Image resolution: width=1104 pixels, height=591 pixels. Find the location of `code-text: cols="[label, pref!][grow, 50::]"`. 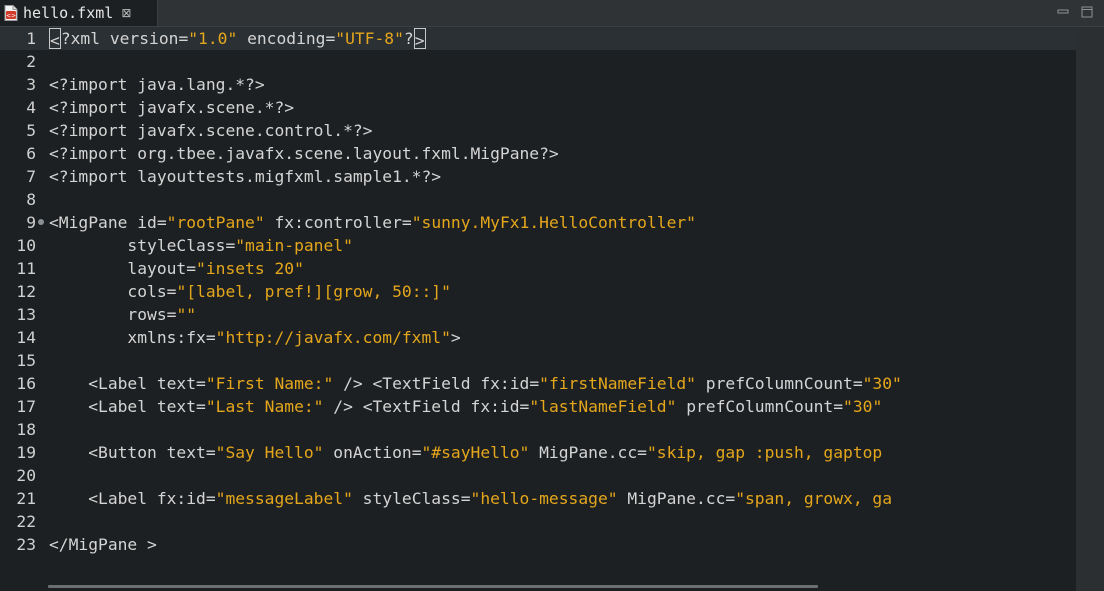

code-text: cols="[label, pref!][grow, 50::]" is located at coordinates (250, 291).